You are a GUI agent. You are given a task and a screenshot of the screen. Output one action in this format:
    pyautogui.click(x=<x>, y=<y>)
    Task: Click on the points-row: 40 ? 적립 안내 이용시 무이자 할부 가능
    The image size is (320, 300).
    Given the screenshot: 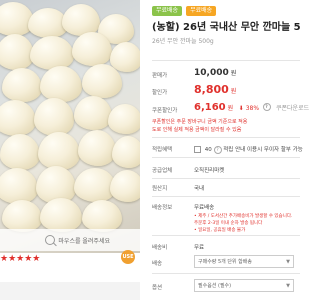 What is the action you would take?
    pyautogui.click(x=248, y=149)
    